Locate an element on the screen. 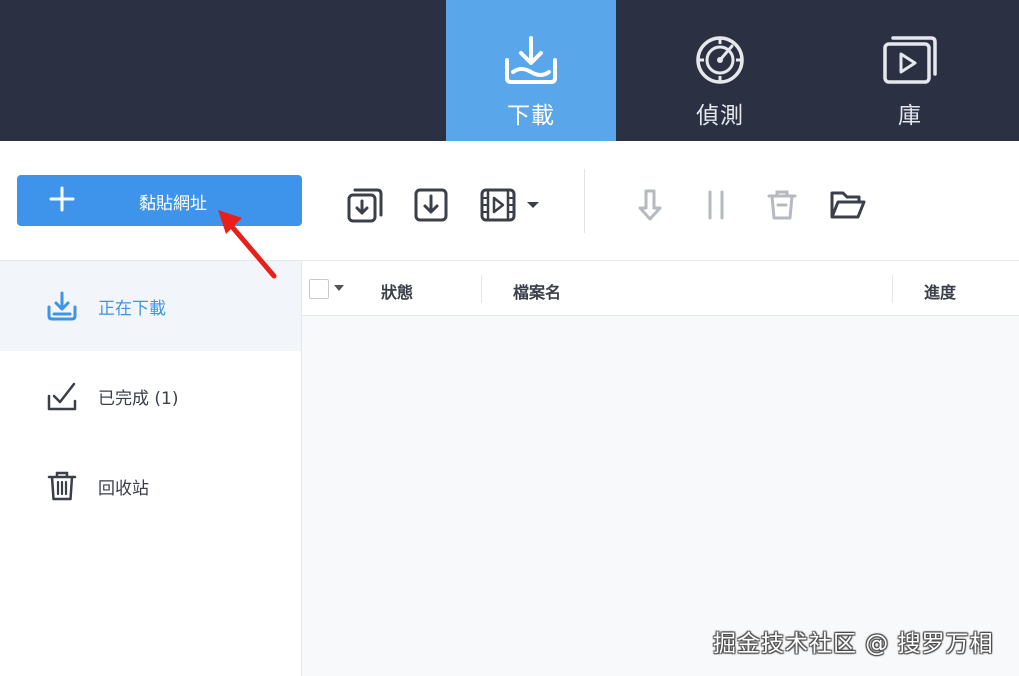 The image size is (1019, 676). download-box-icon is located at coordinates (431, 205).